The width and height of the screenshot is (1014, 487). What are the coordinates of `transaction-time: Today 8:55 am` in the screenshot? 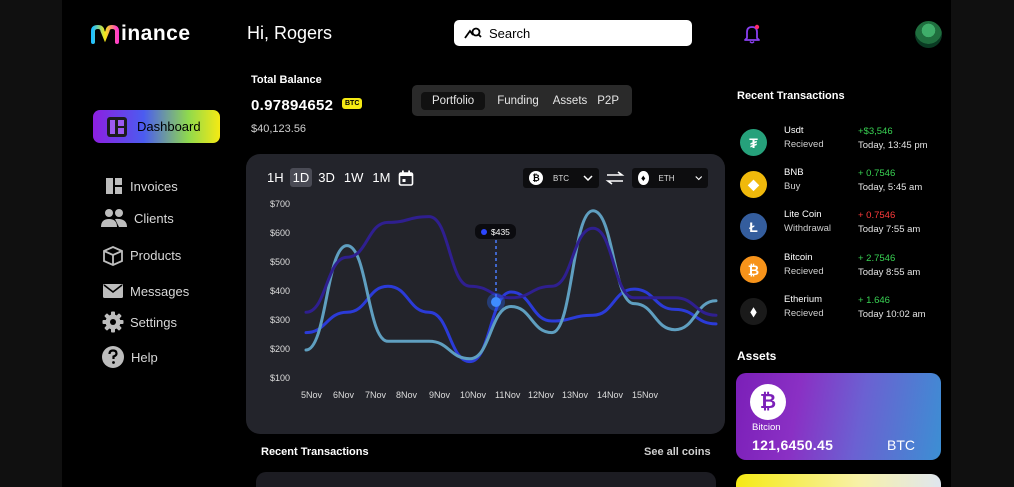 It's located at (889, 272).